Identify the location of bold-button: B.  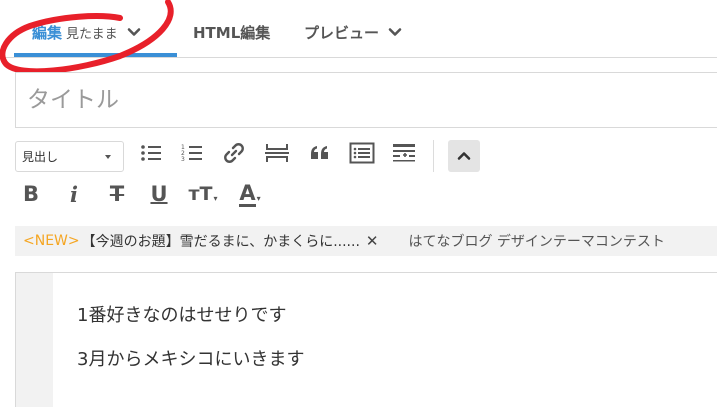
(31, 194).